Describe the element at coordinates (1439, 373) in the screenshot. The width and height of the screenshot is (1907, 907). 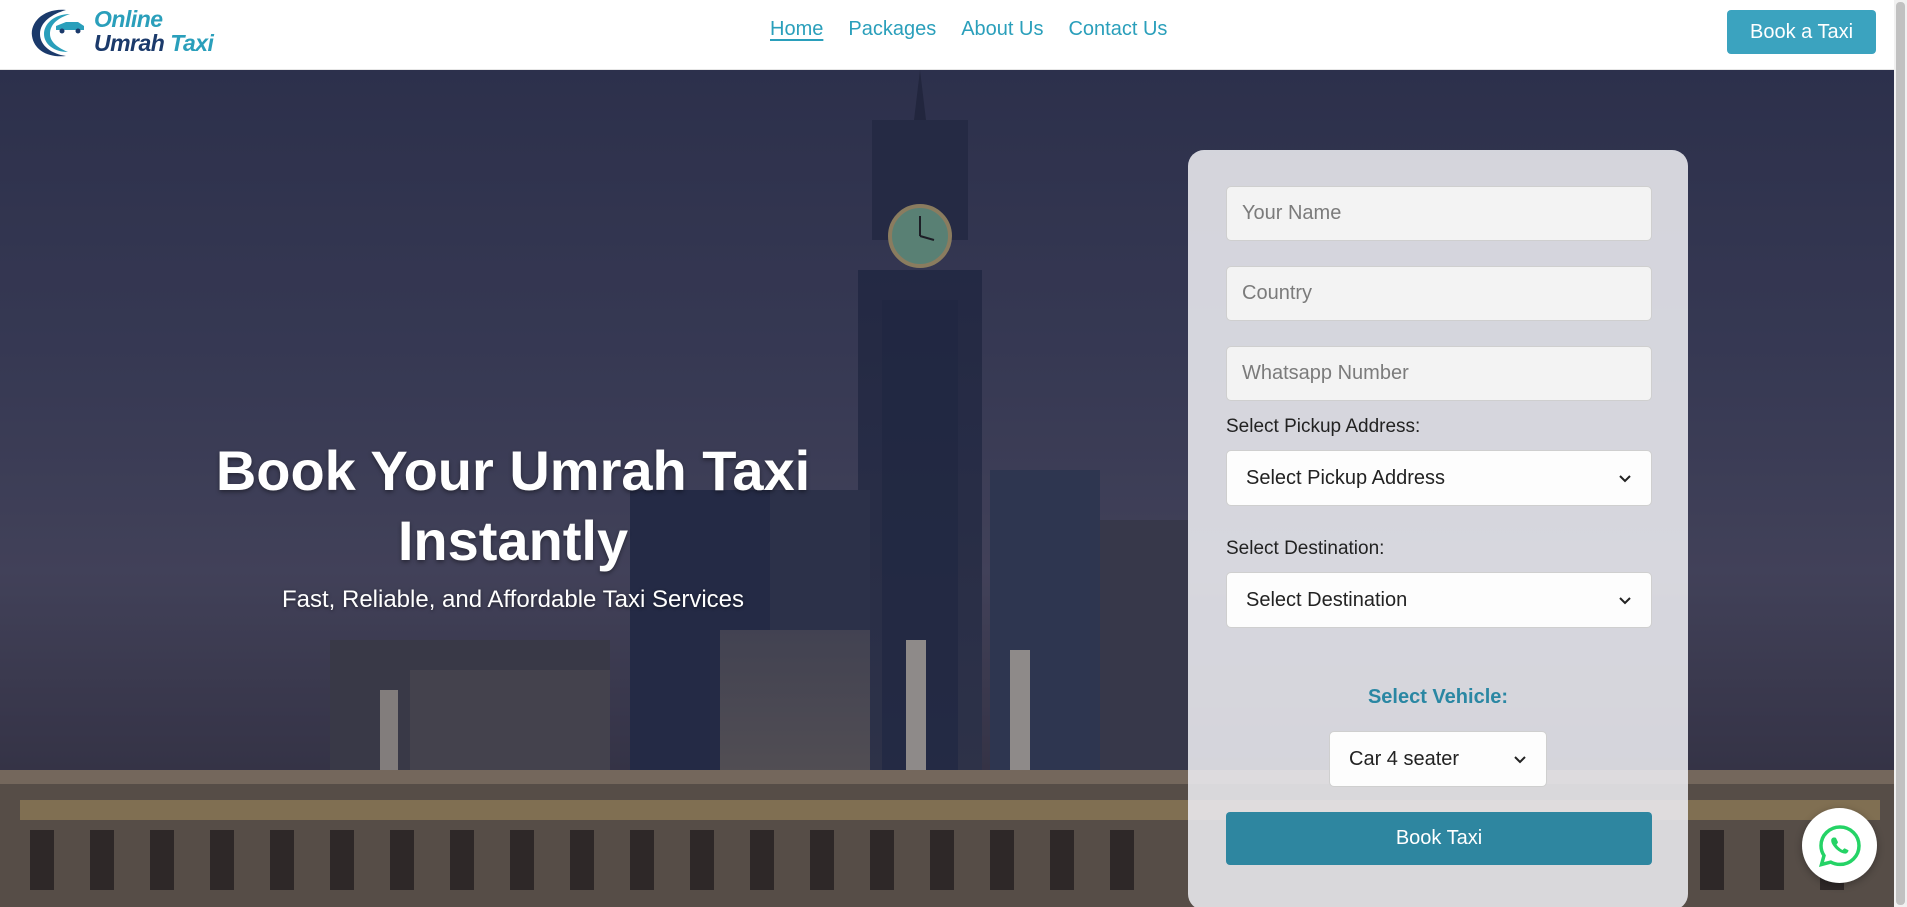
I see `whatsapp-number-input` at that location.